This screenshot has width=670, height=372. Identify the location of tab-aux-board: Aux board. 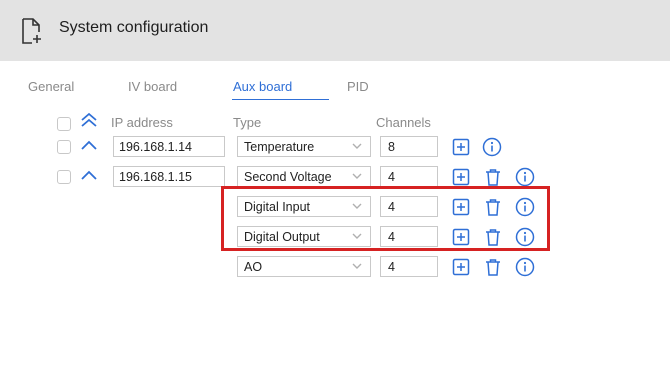
(262, 86).